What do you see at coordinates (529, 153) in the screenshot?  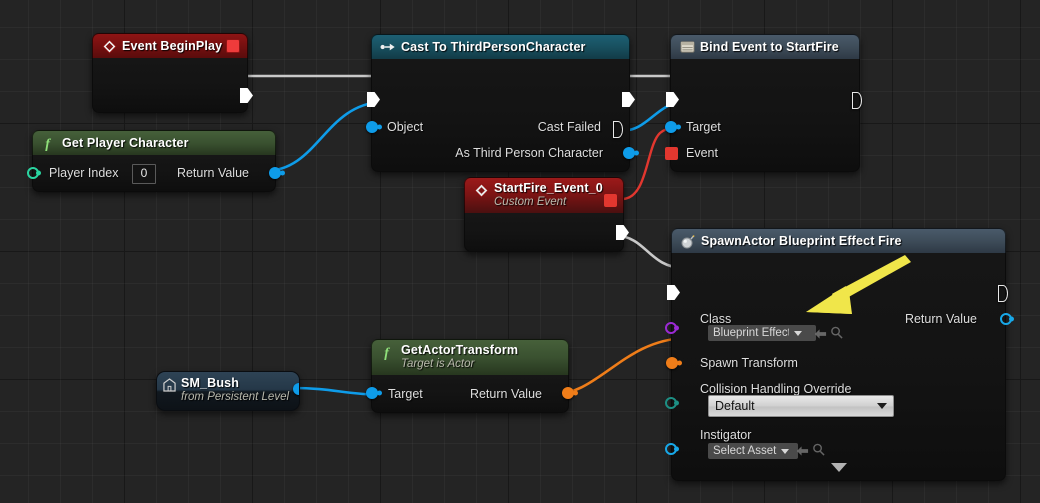 I see `pin-label-as-third-person-character: As Third Person Character` at bounding box center [529, 153].